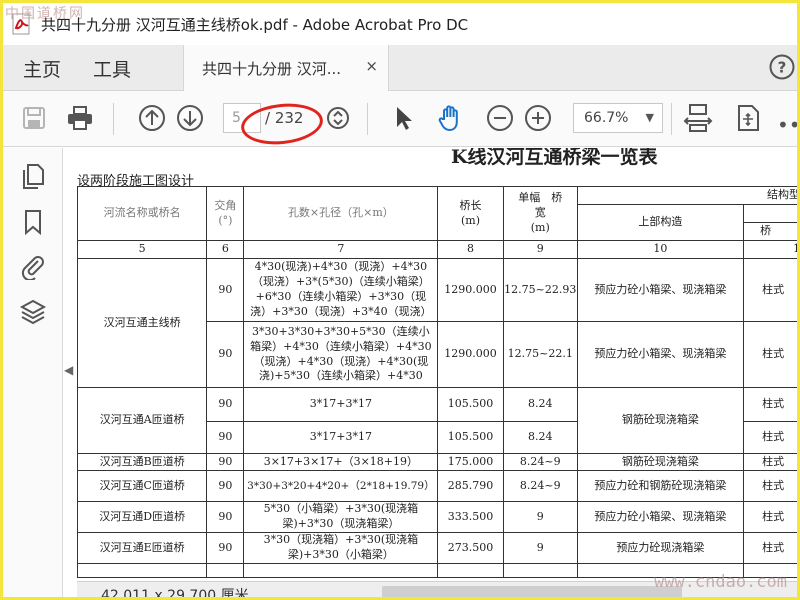 This screenshot has width=800, height=600. What do you see at coordinates (142, 517) in the screenshot?
I see `bridge-name: 汉河互通D匝道桥` at bounding box center [142, 517].